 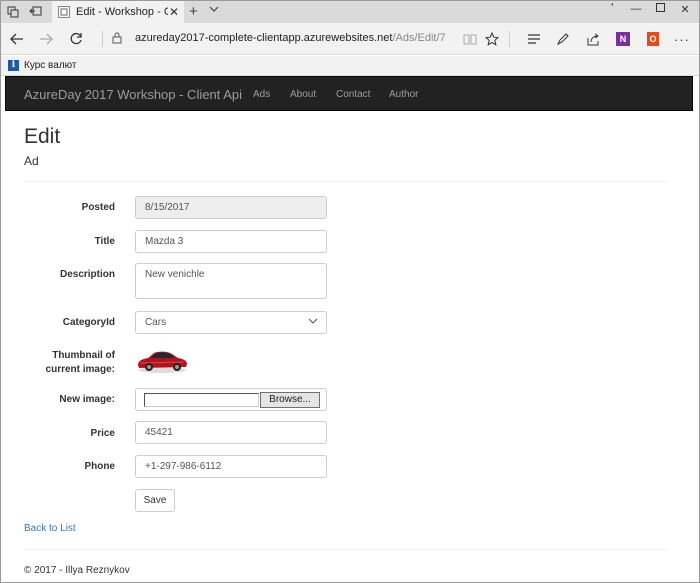 I want to click on maximize-icon, so click(x=660, y=9).